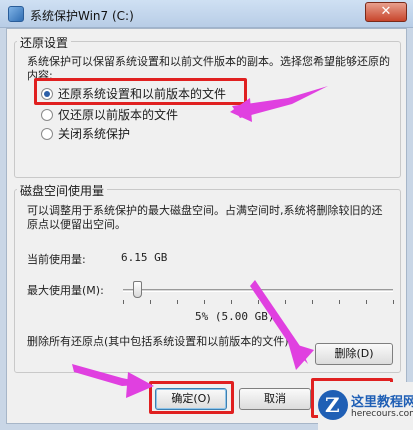 The height and width of the screenshot is (430, 413). What do you see at coordinates (382, 414) in the screenshot?
I see `watermark-url: herecours.com` at bounding box center [382, 414].